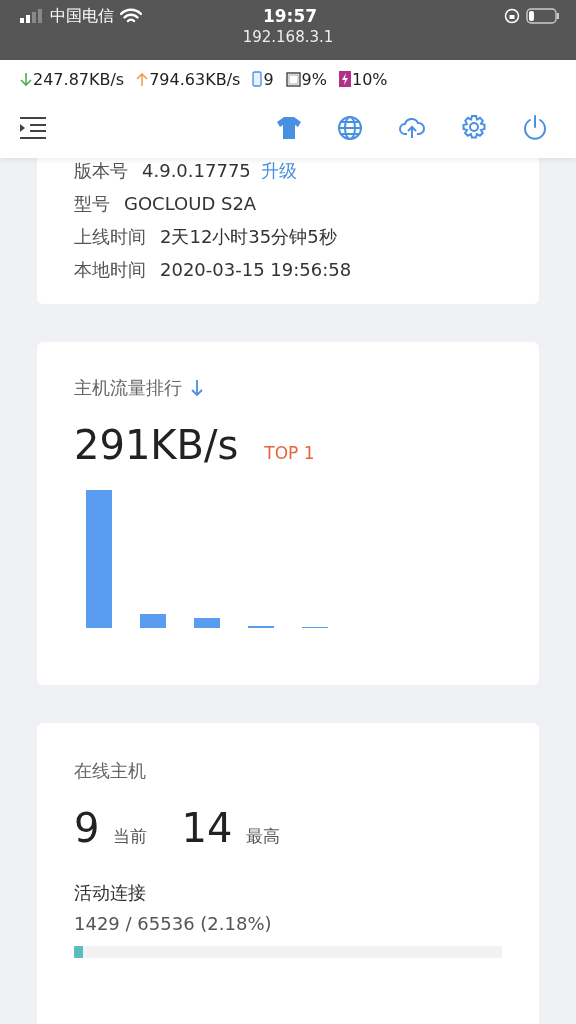  Describe the element at coordinates (350, 128) in the screenshot. I see `globe-icon` at that location.